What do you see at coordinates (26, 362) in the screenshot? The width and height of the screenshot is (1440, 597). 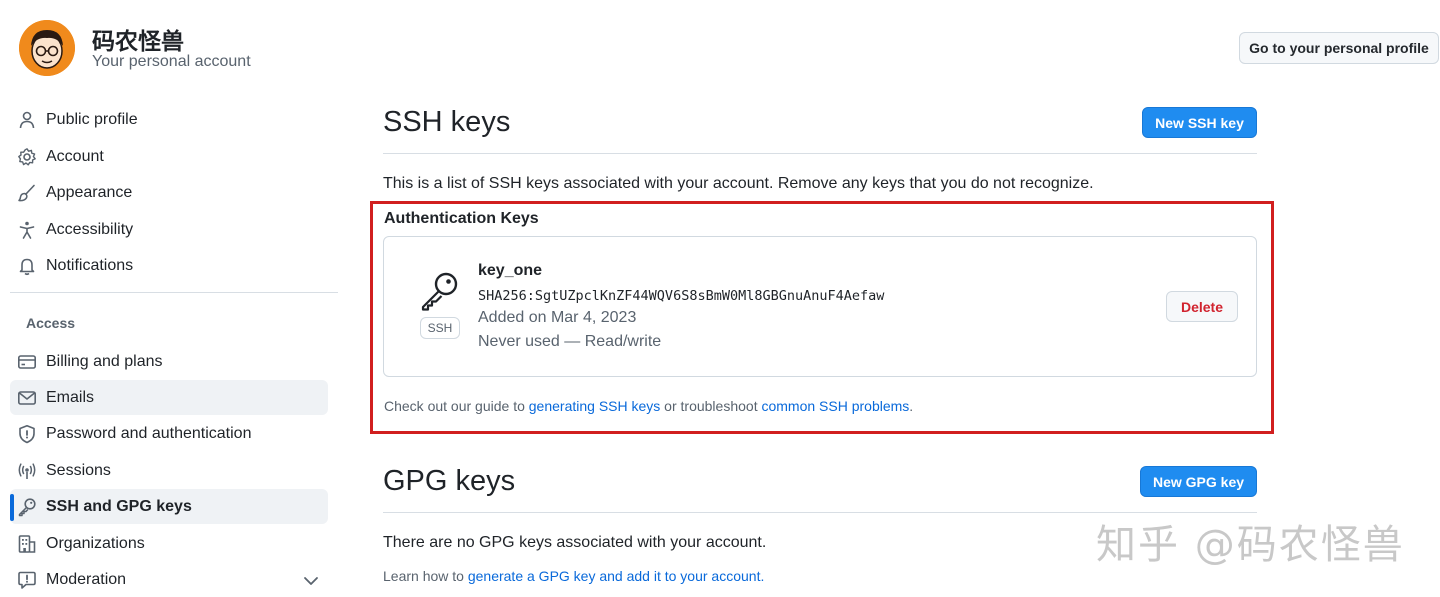 I see `credit-card-icon` at bounding box center [26, 362].